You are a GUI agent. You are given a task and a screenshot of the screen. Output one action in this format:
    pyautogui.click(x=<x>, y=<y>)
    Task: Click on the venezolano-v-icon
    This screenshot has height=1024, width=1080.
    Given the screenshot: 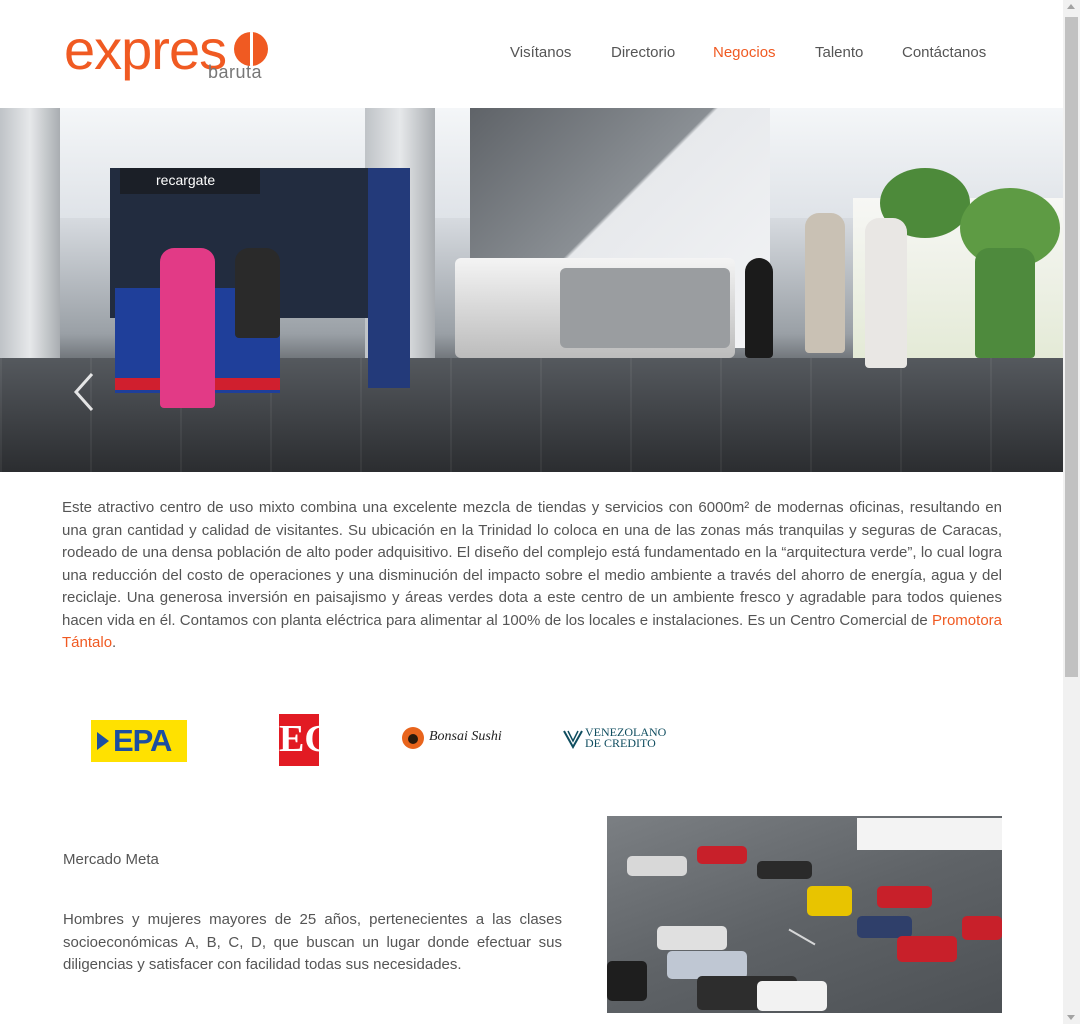 What is the action you would take?
    pyautogui.click(x=573, y=739)
    